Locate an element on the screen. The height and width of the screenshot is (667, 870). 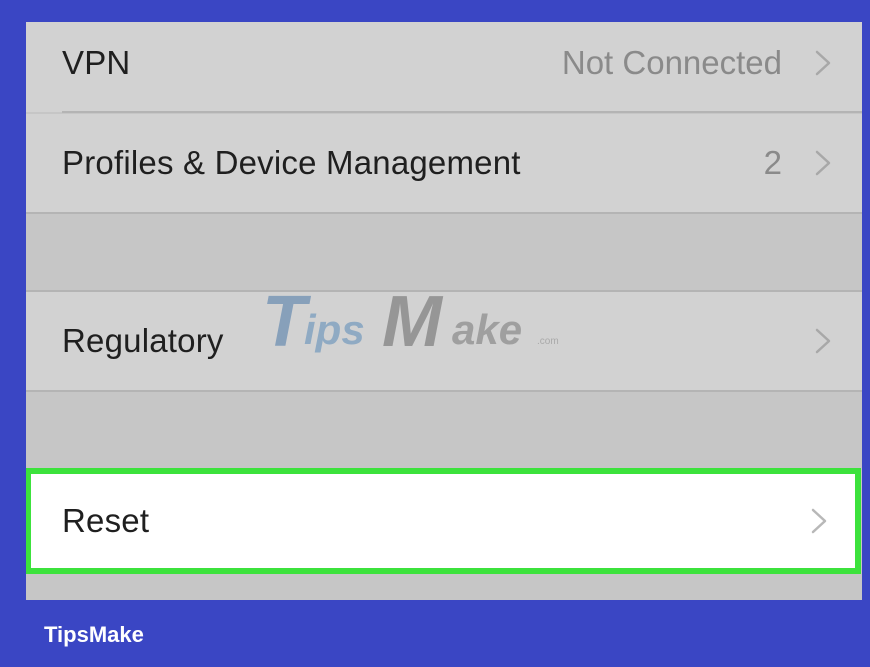
settings-row-regulatory: Regulatory is located at coordinates (444, 341).